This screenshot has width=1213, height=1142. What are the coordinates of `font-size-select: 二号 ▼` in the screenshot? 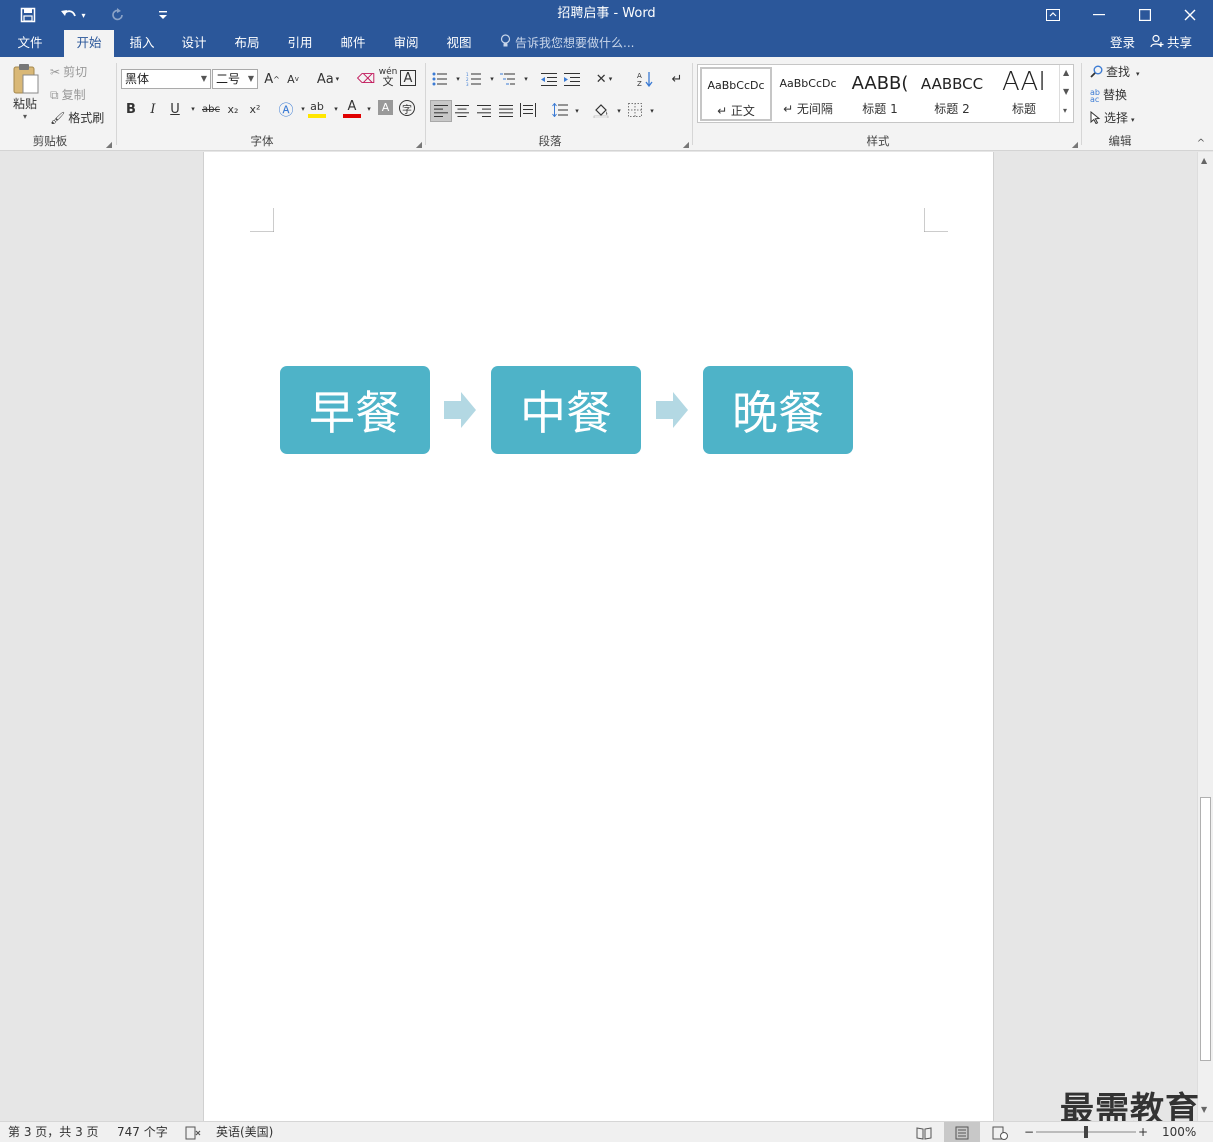 It's located at (235, 79).